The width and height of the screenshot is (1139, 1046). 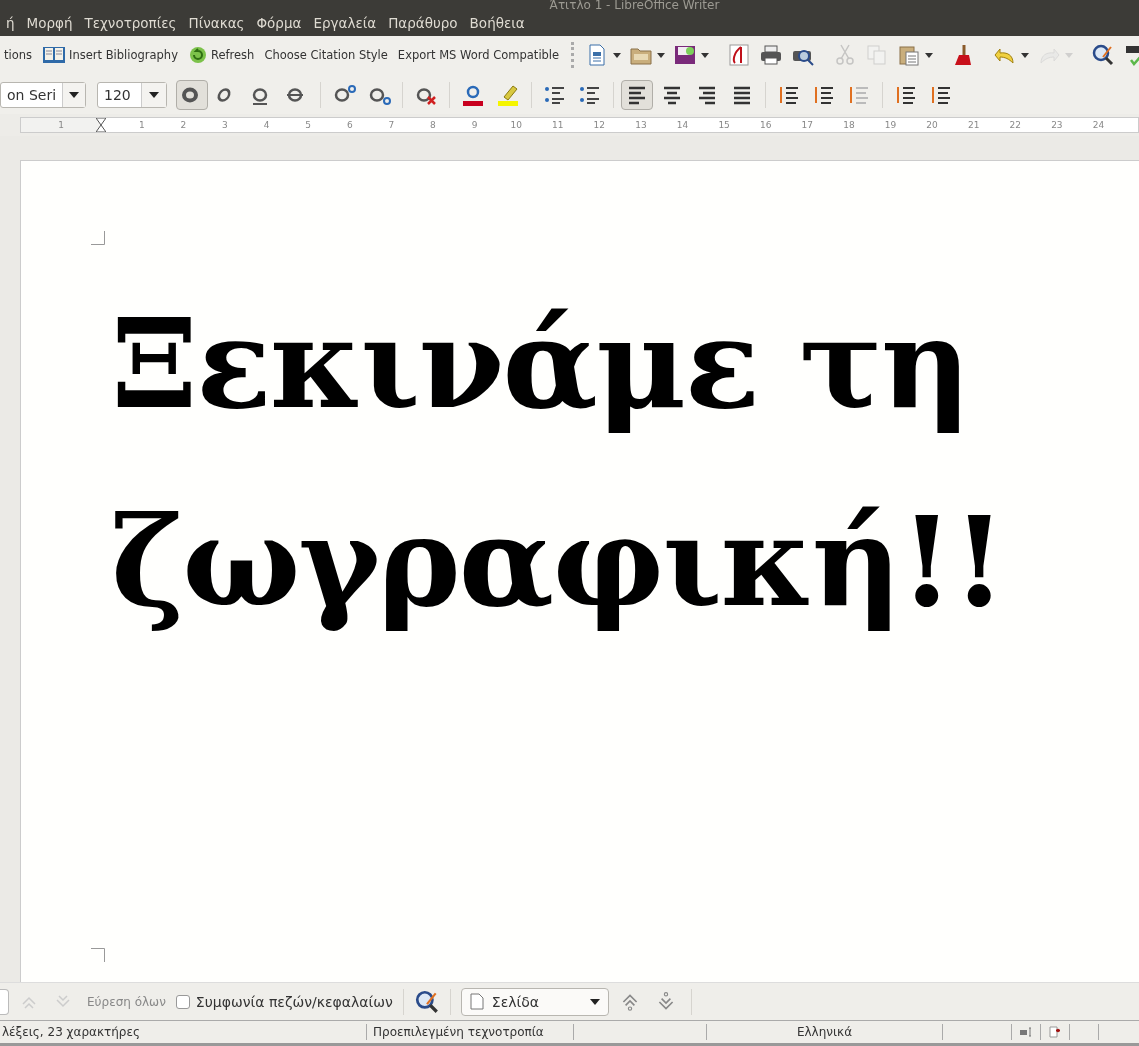 I want to click on spacing-icon, so click(x=789, y=95).